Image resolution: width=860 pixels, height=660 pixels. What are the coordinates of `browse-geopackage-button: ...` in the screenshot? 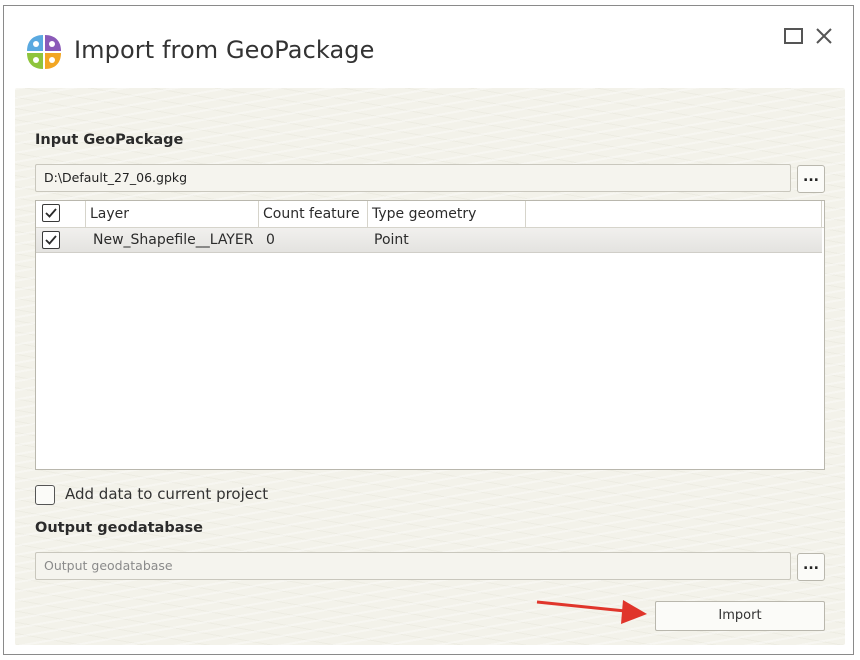 It's located at (811, 179).